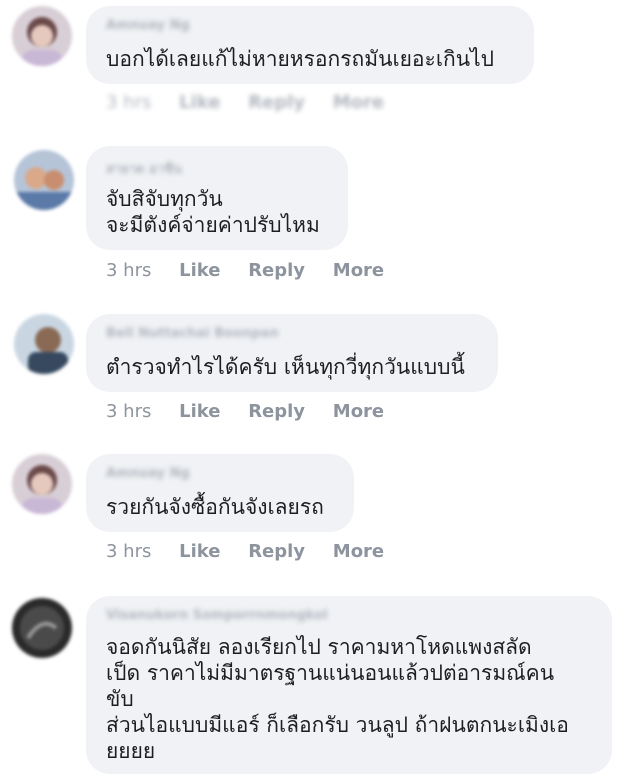  What do you see at coordinates (215, 507) in the screenshot?
I see `comment-text: รวยกันจังซื้อกันจังเลยรถ` at bounding box center [215, 507].